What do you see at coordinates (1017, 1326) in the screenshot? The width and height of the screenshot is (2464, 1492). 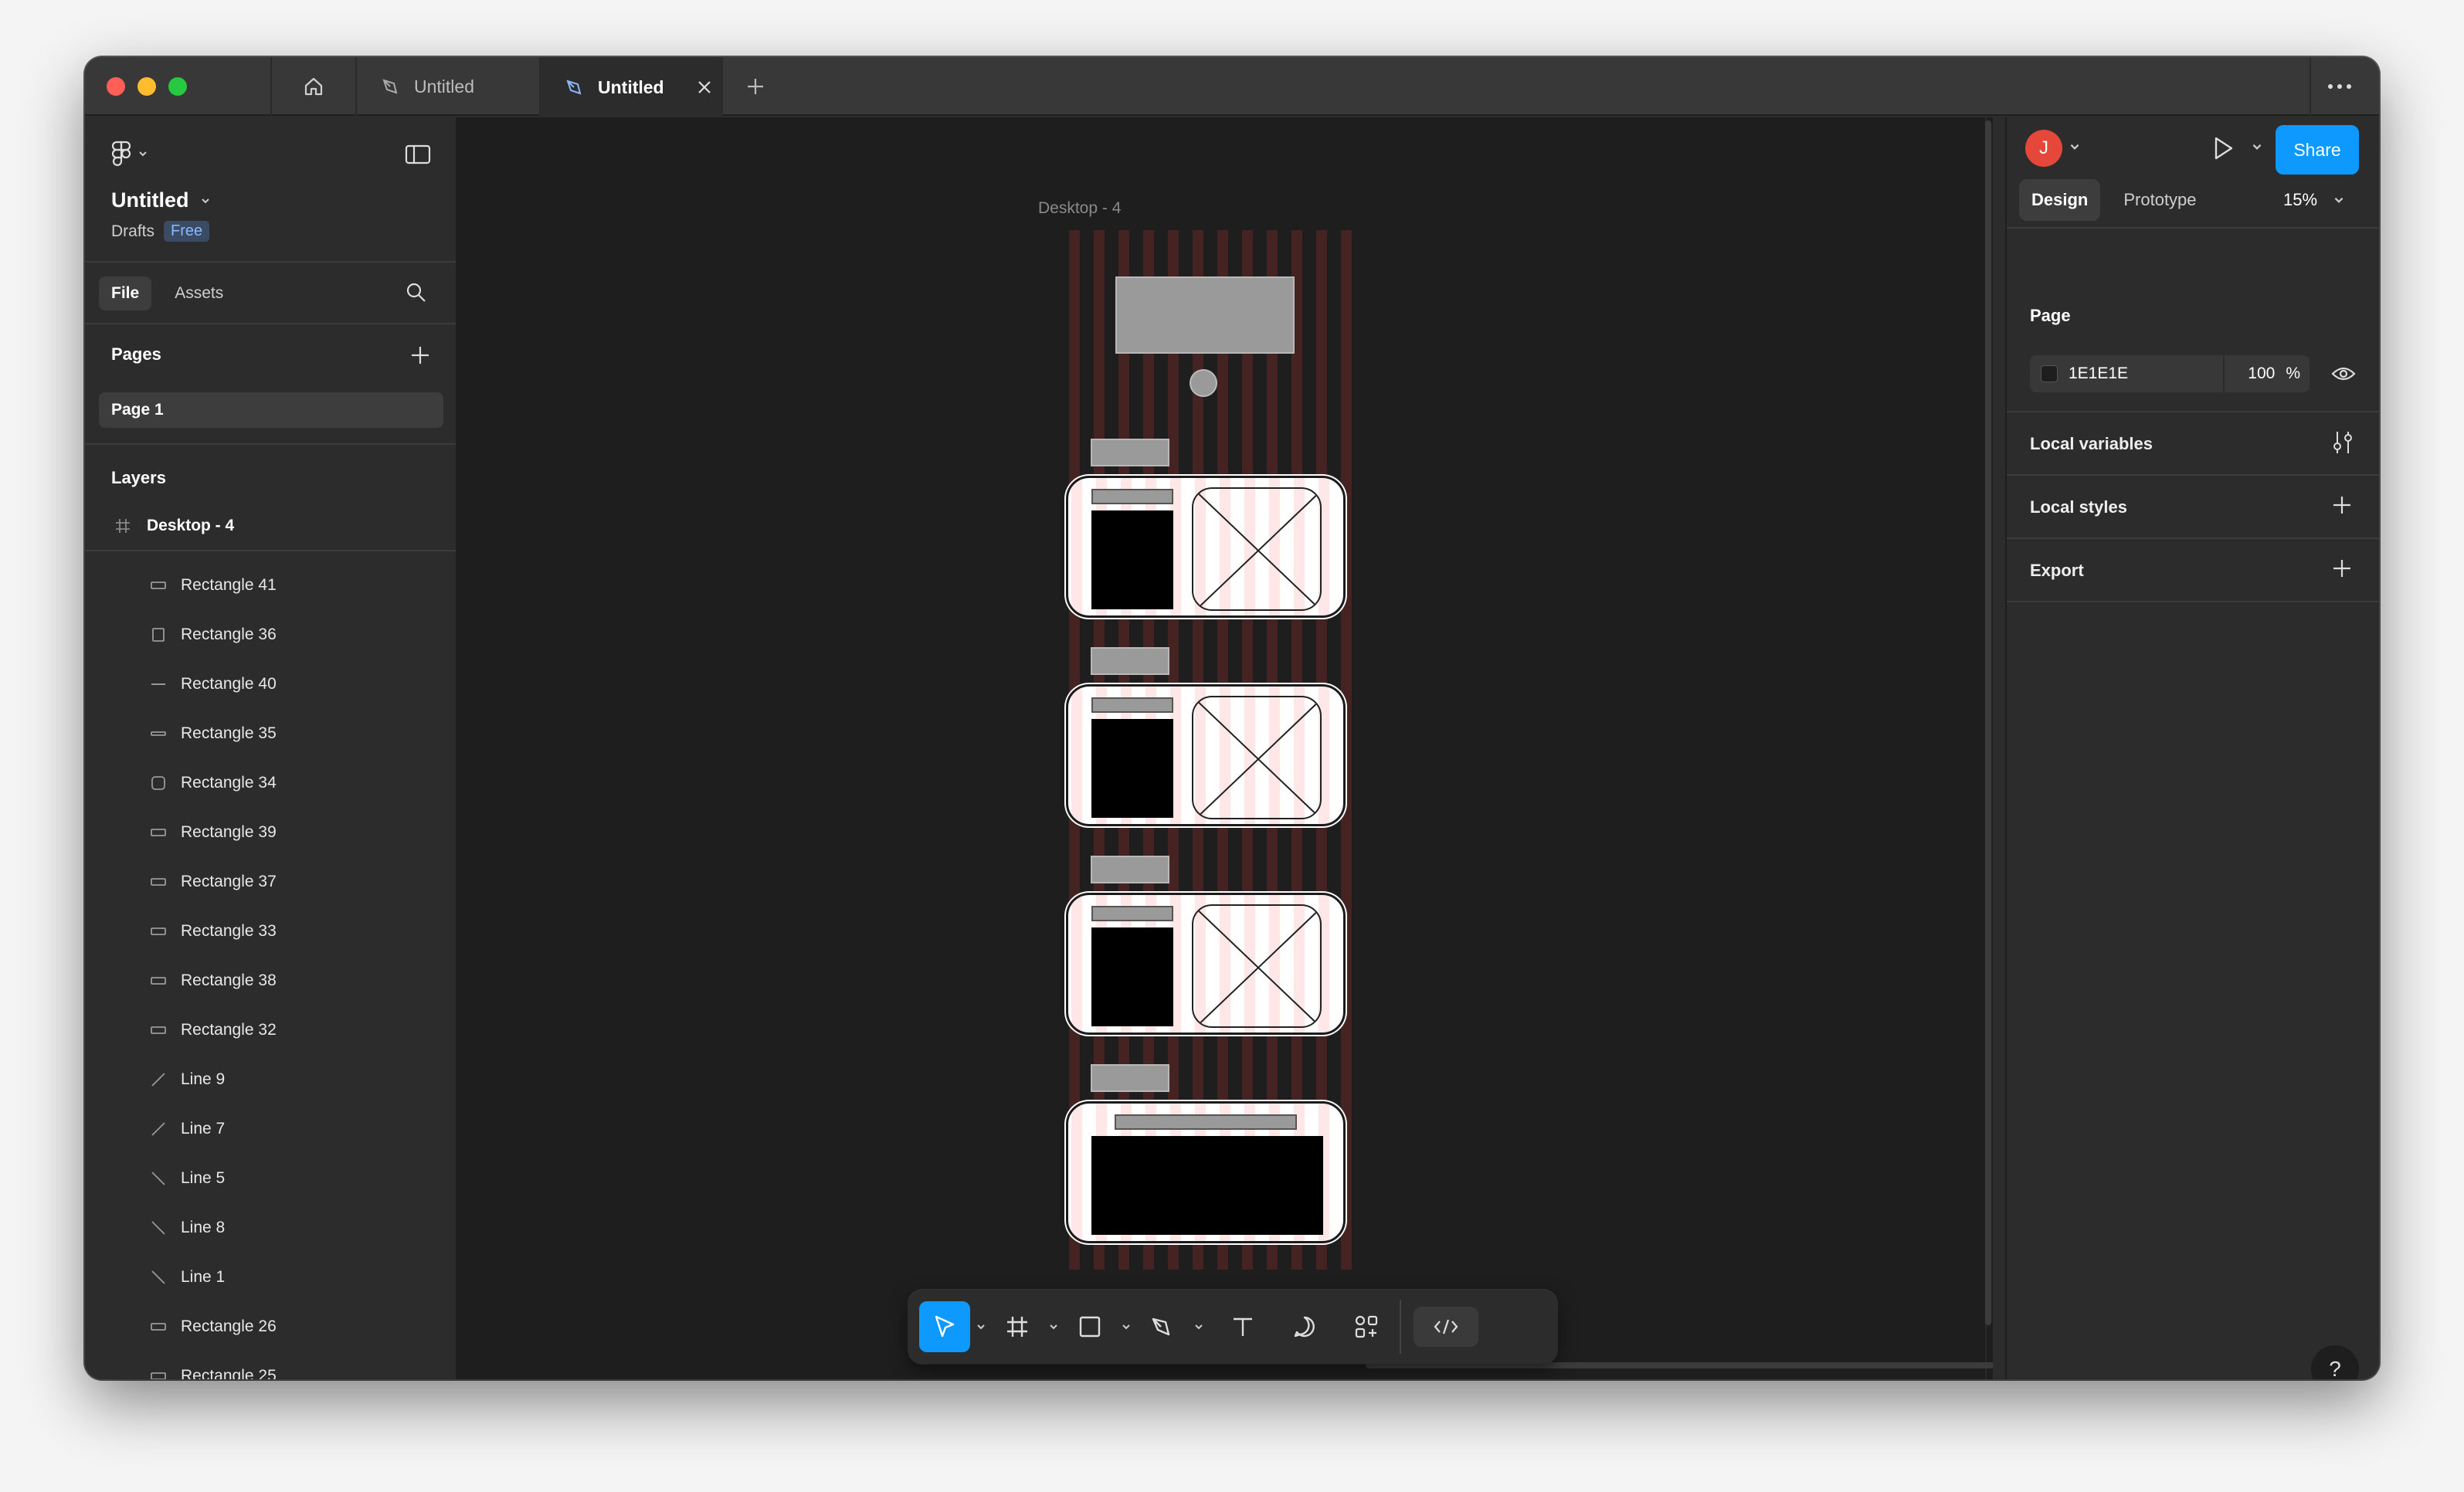 I see `frame-tool-button` at bounding box center [1017, 1326].